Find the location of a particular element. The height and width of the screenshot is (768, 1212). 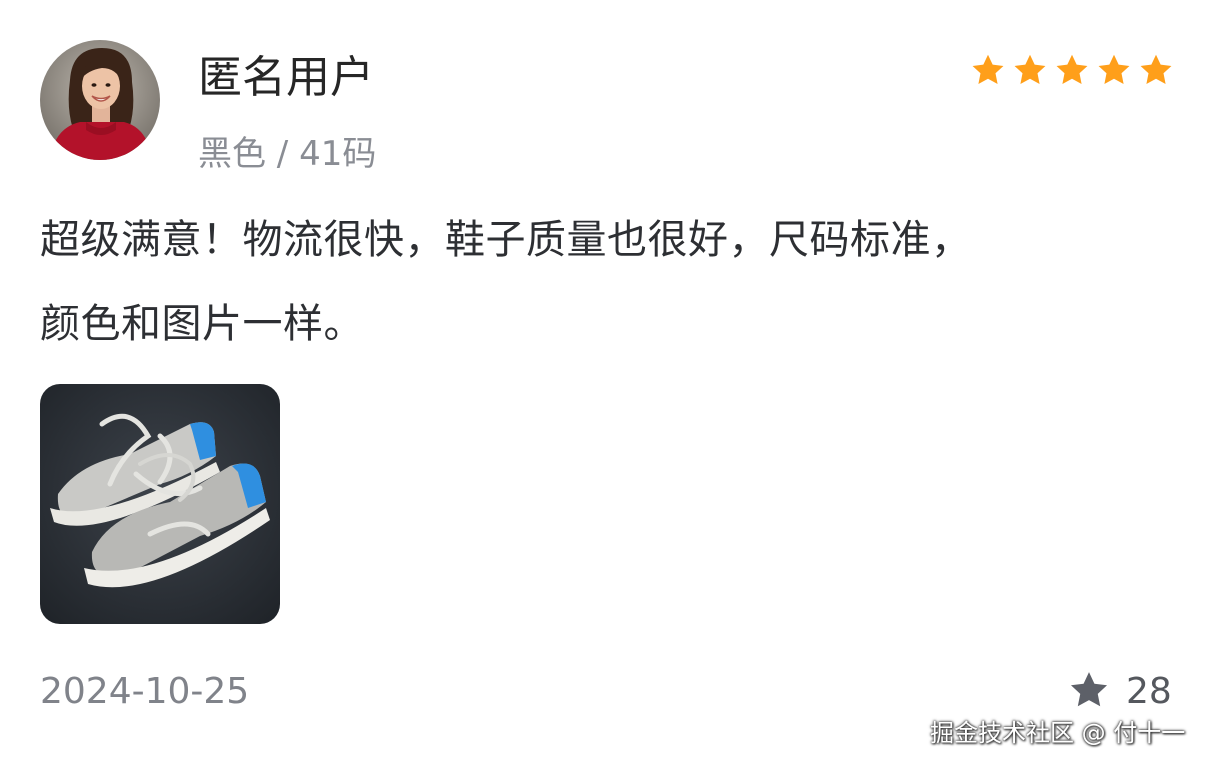

product-variant: 黑色 / 41码 is located at coordinates (287, 154).